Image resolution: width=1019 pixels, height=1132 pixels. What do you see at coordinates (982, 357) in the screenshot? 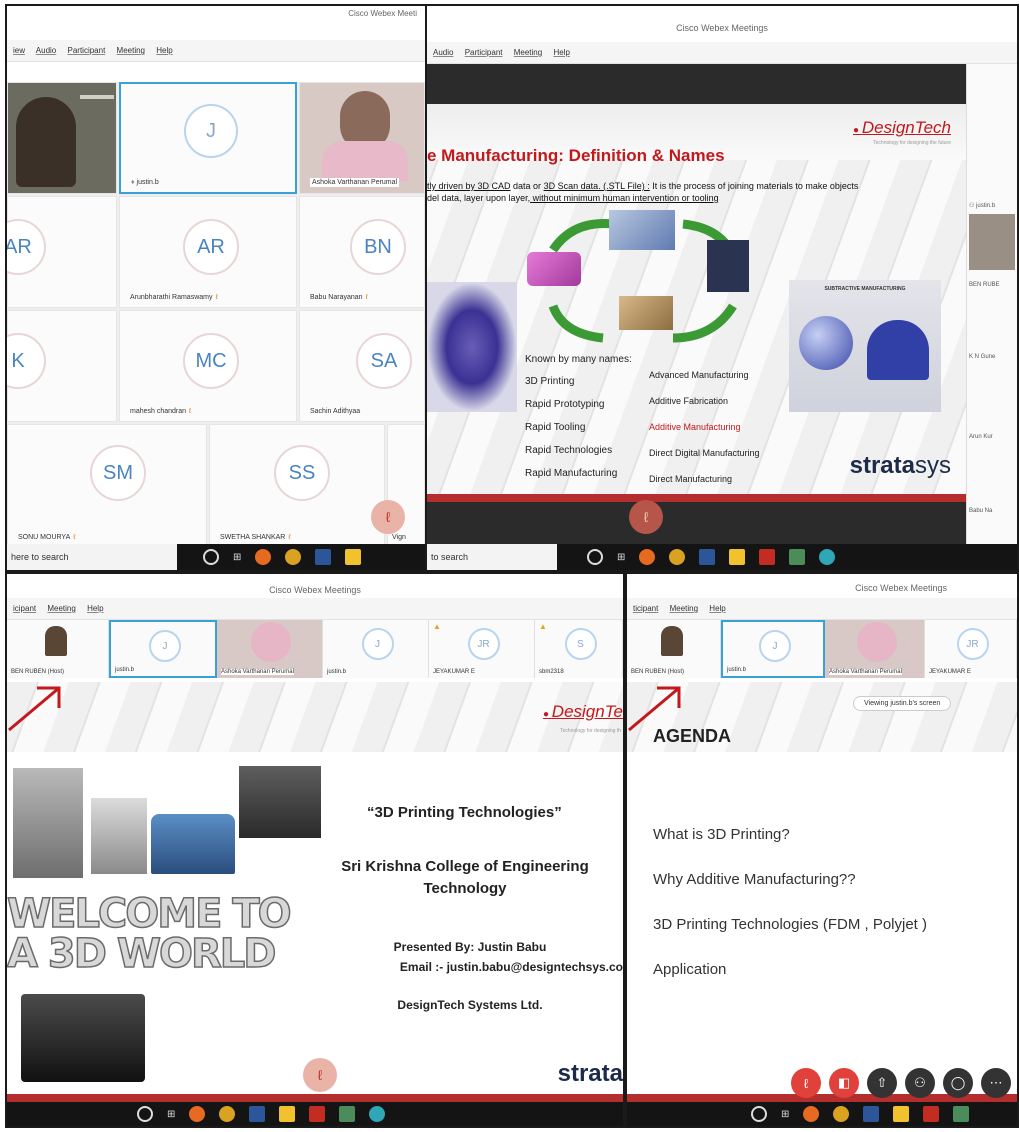
I see `side-participant: K N Gune` at bounding box center [982, 357].